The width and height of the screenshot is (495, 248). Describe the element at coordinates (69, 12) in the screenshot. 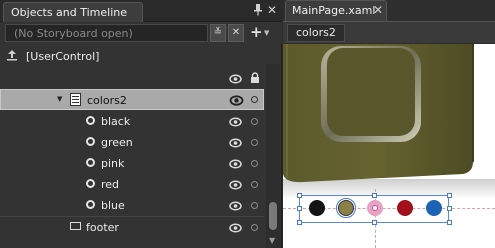

I see `tab-objects-timeline-label: Objects and Timeline` at that location.